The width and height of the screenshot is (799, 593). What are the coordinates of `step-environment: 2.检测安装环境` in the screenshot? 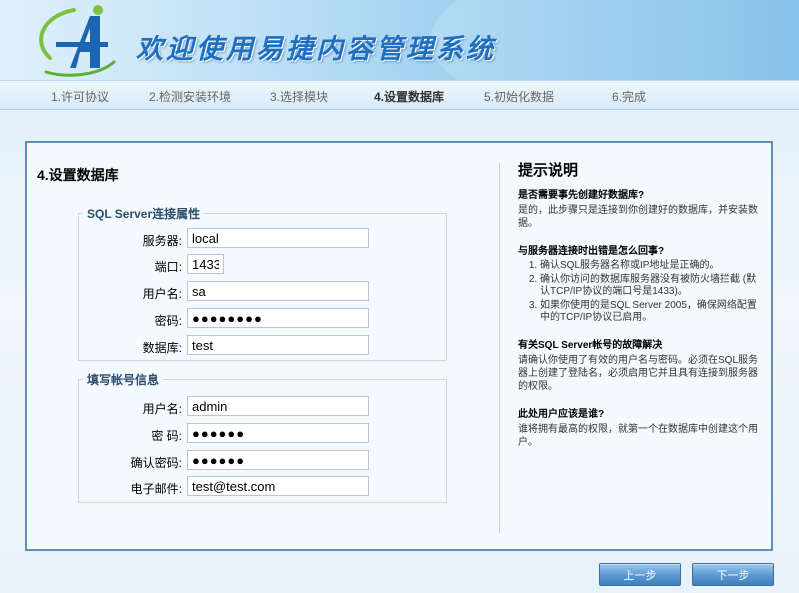 It's located at (190, 97).